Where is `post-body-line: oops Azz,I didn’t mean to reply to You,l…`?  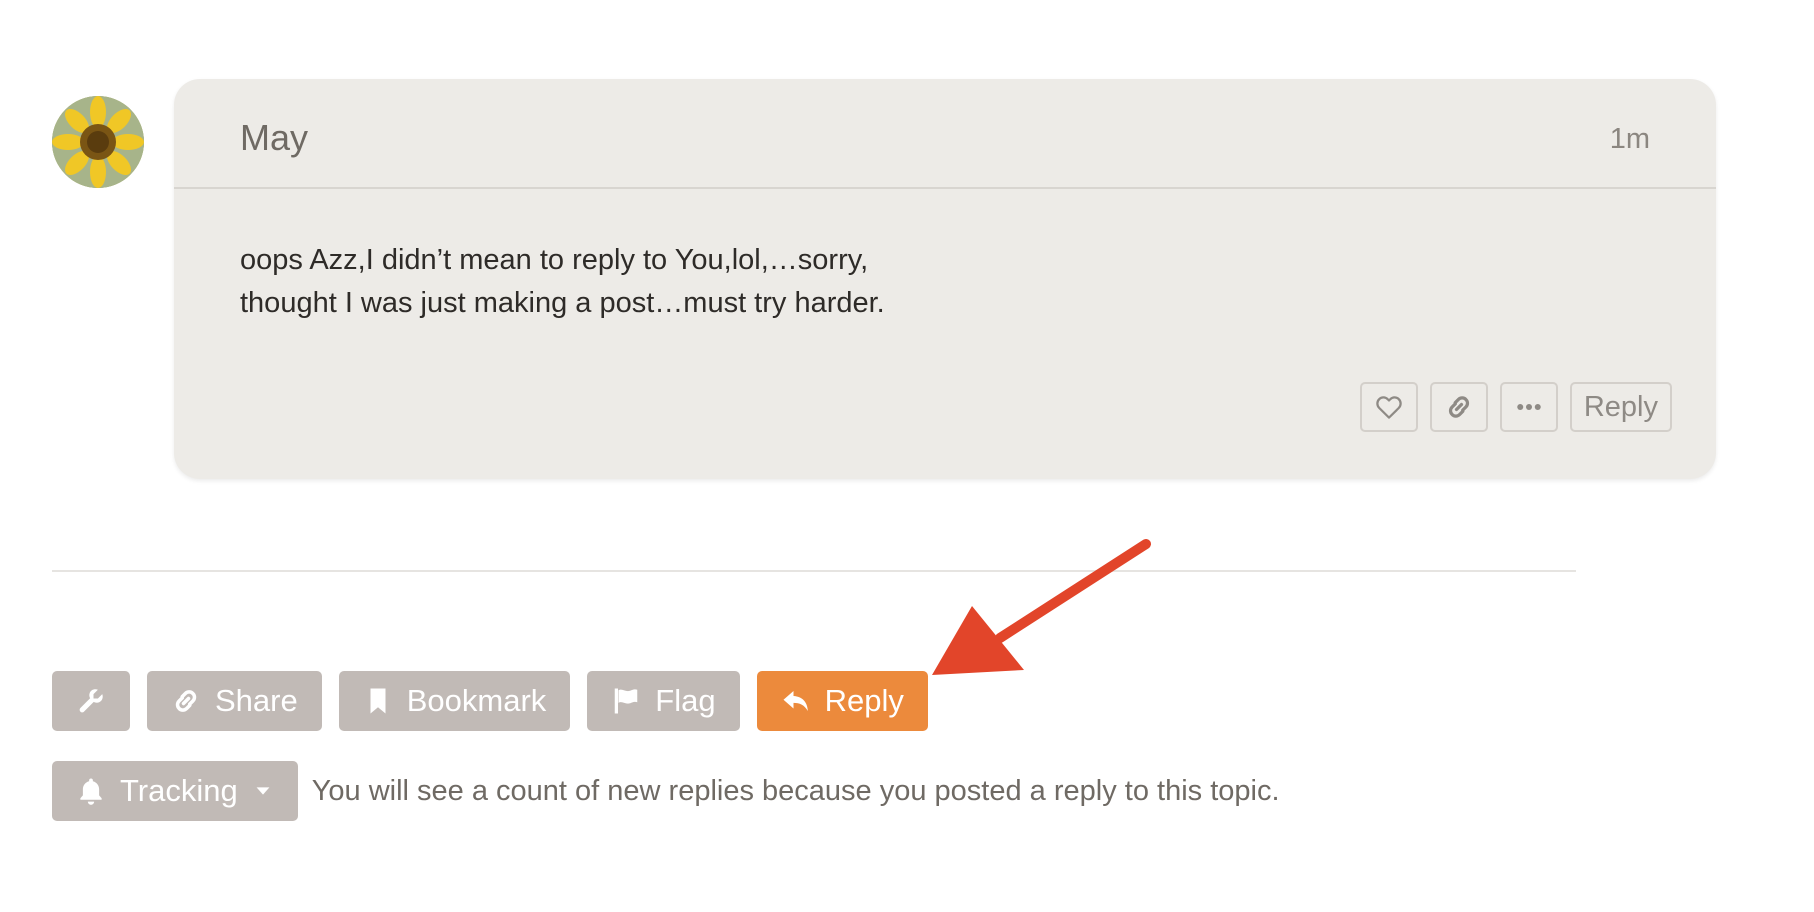 post-body-line: oops Azz,I didn’t mean to reply to You,l… is located at coordinates (554, 260).